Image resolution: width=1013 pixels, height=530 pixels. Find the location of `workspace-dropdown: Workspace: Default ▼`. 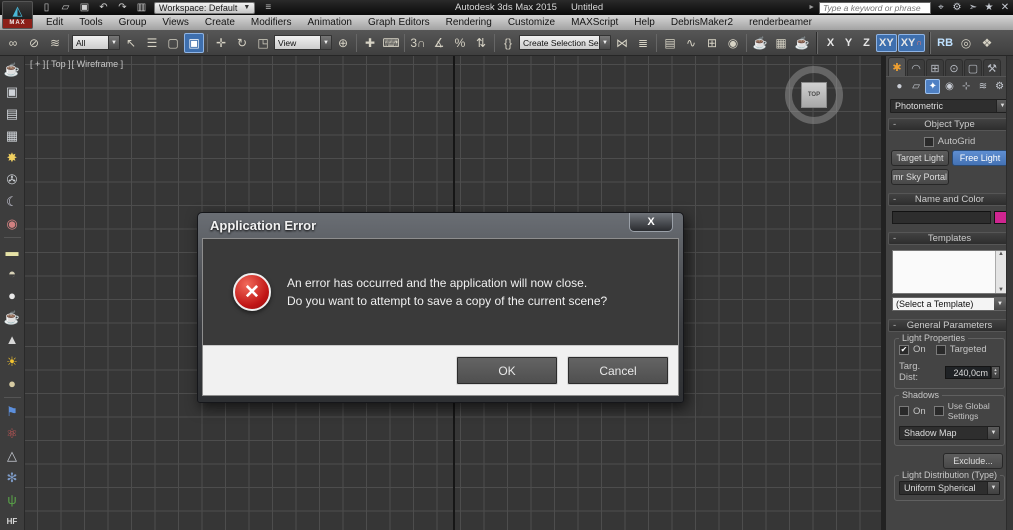

workspace-dropdown: Workspace: Default ▼ is located at coordinates (205, 7).